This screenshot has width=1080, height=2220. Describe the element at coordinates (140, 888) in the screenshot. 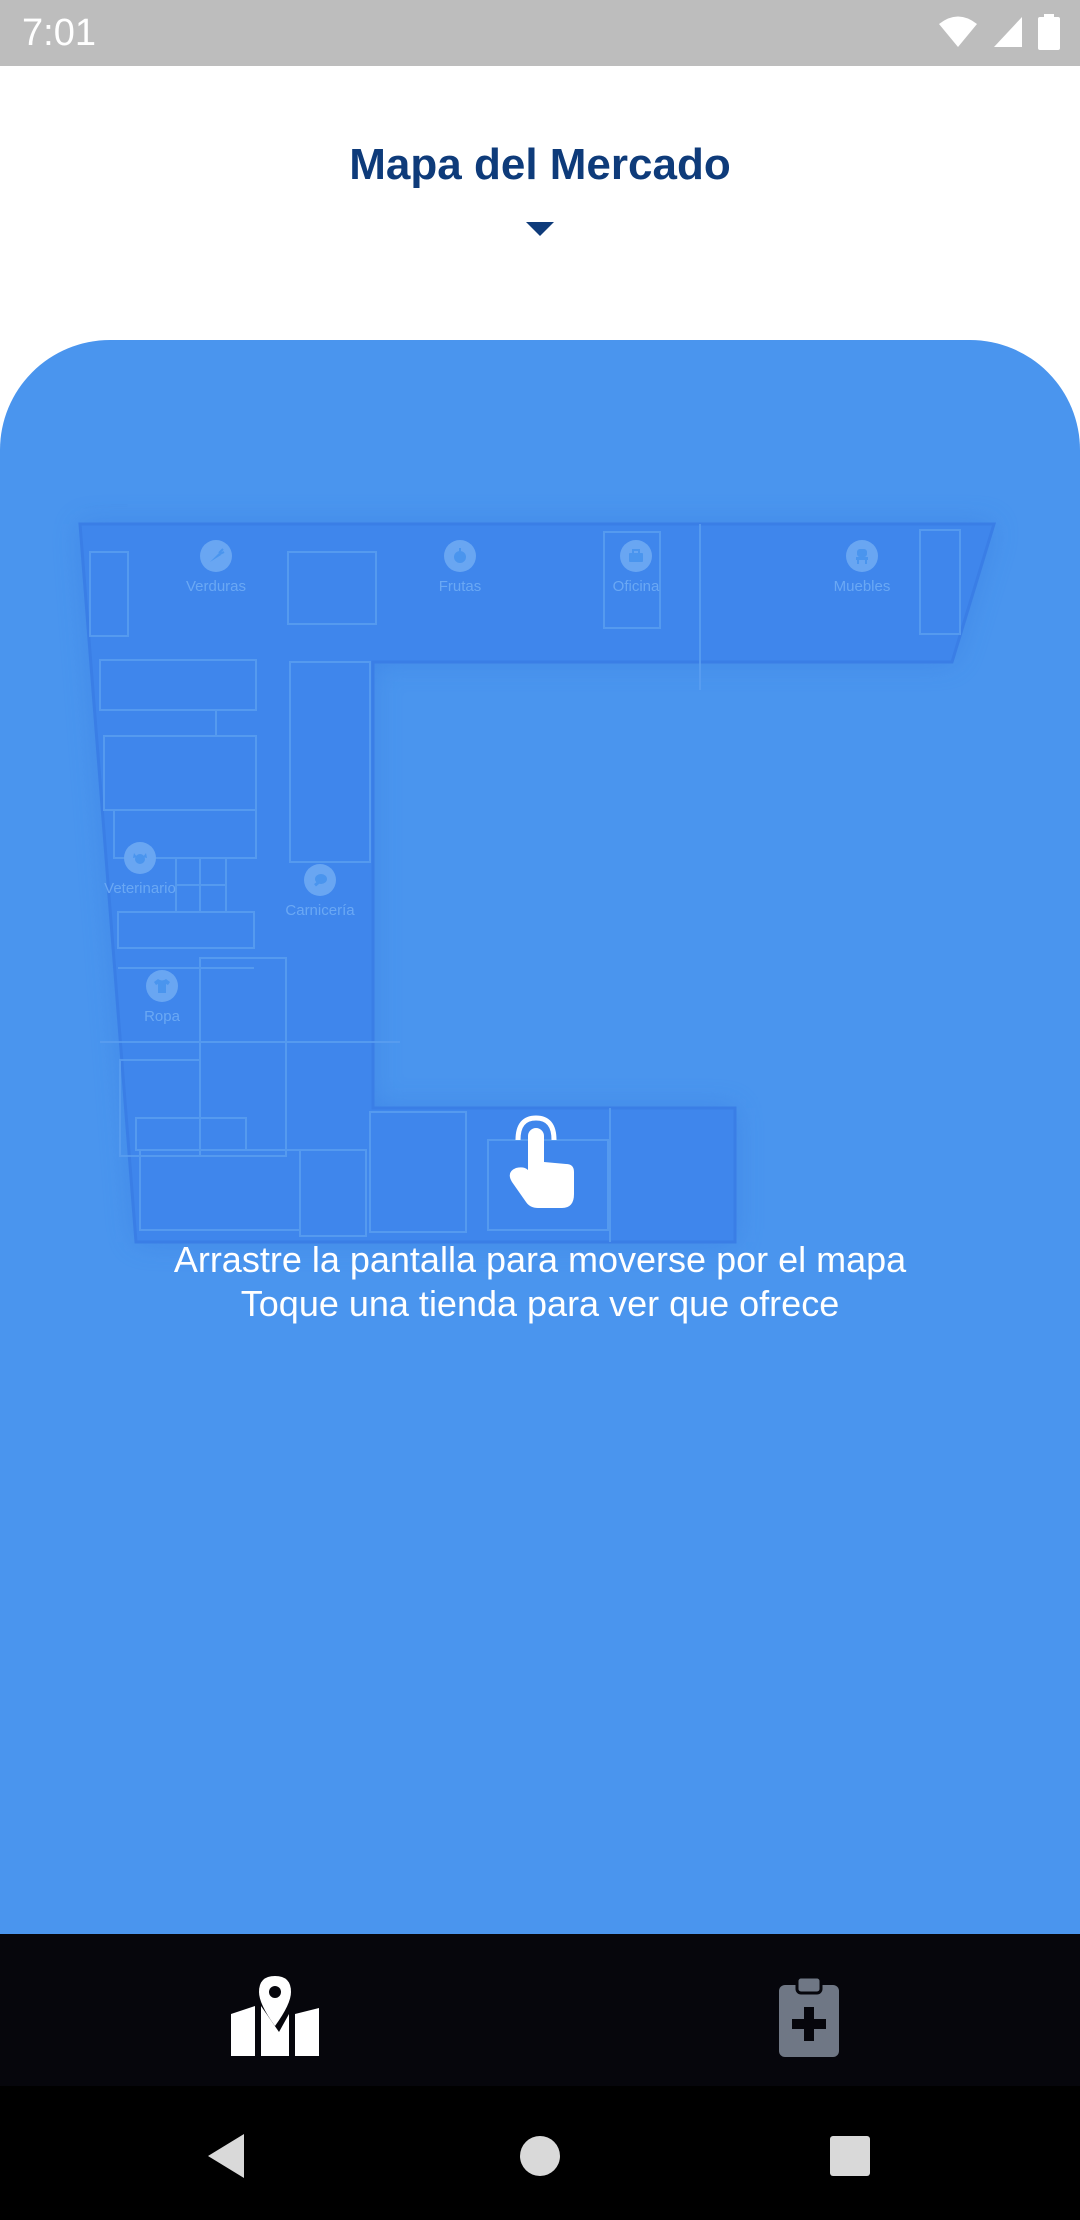

I see `store-label-veterinario: Veterinario` at that location.